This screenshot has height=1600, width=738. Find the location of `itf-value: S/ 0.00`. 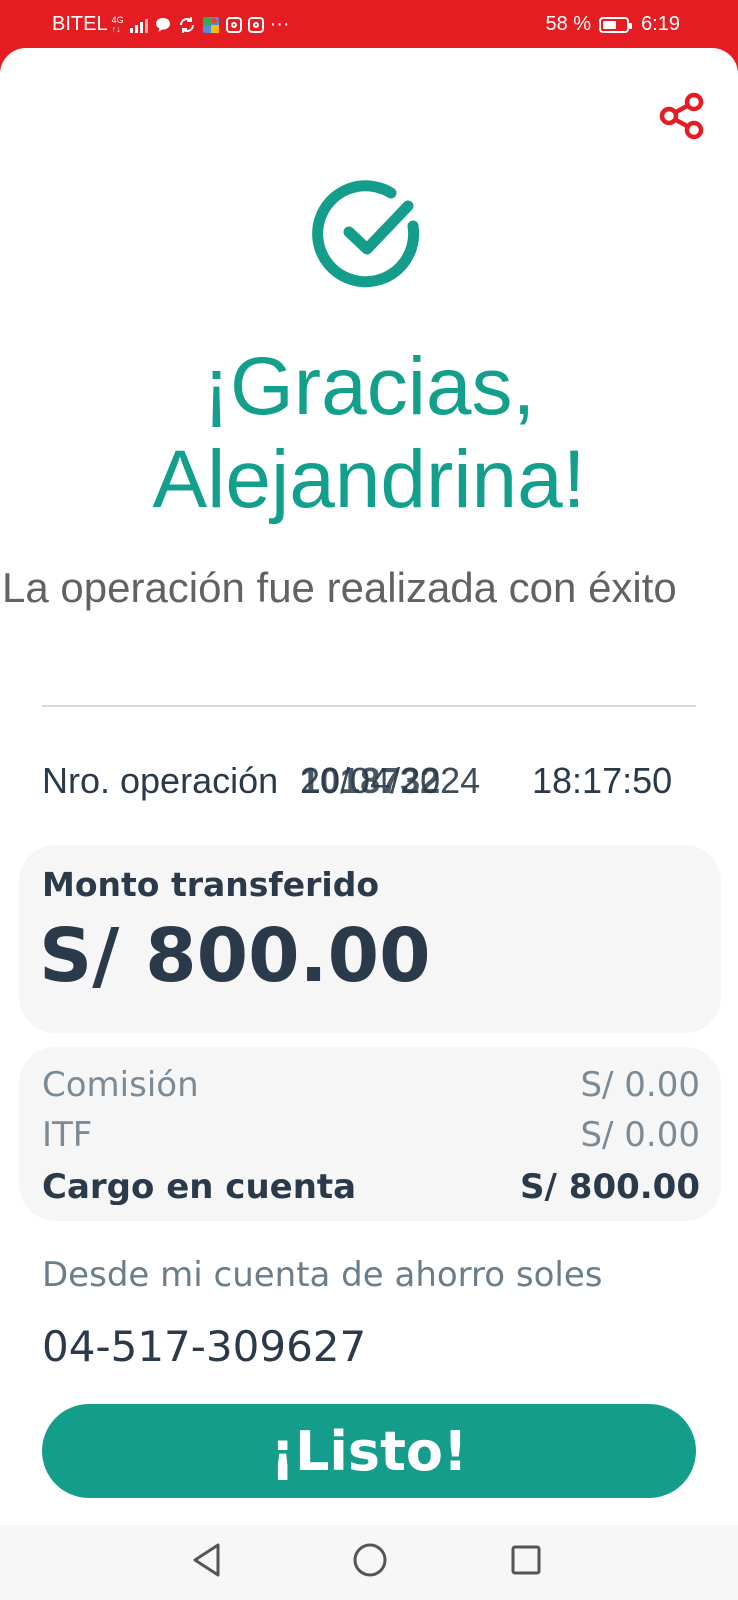

itf-value: S/ 0.00 is located at coordinates (640, 1134).